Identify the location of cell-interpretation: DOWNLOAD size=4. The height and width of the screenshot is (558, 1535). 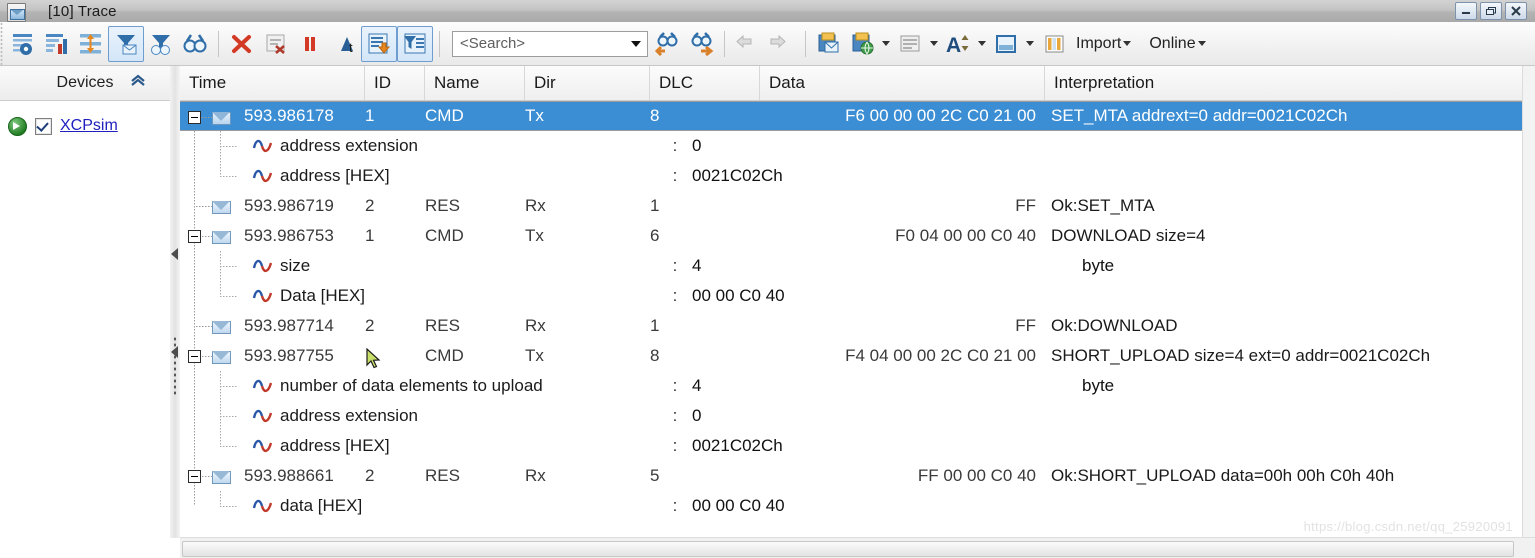
(1128, 235).